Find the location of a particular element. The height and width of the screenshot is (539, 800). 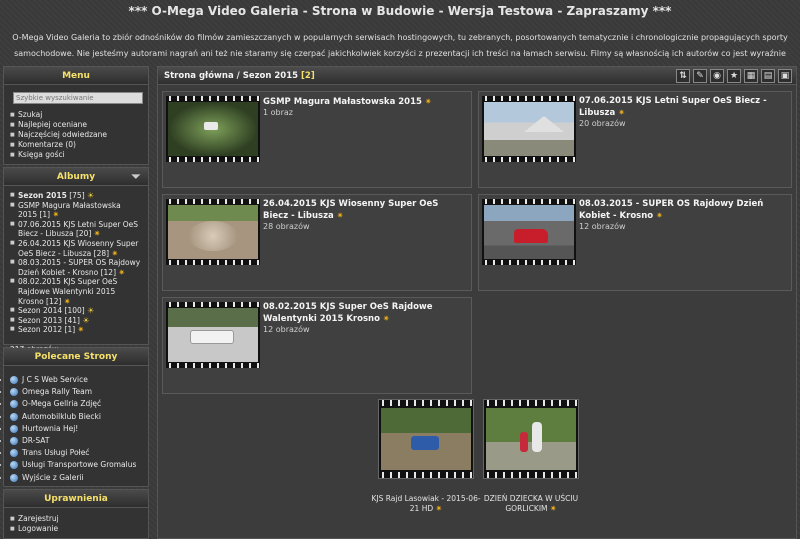

filter-icon: ⏷ is located at coordinates (136, 177).